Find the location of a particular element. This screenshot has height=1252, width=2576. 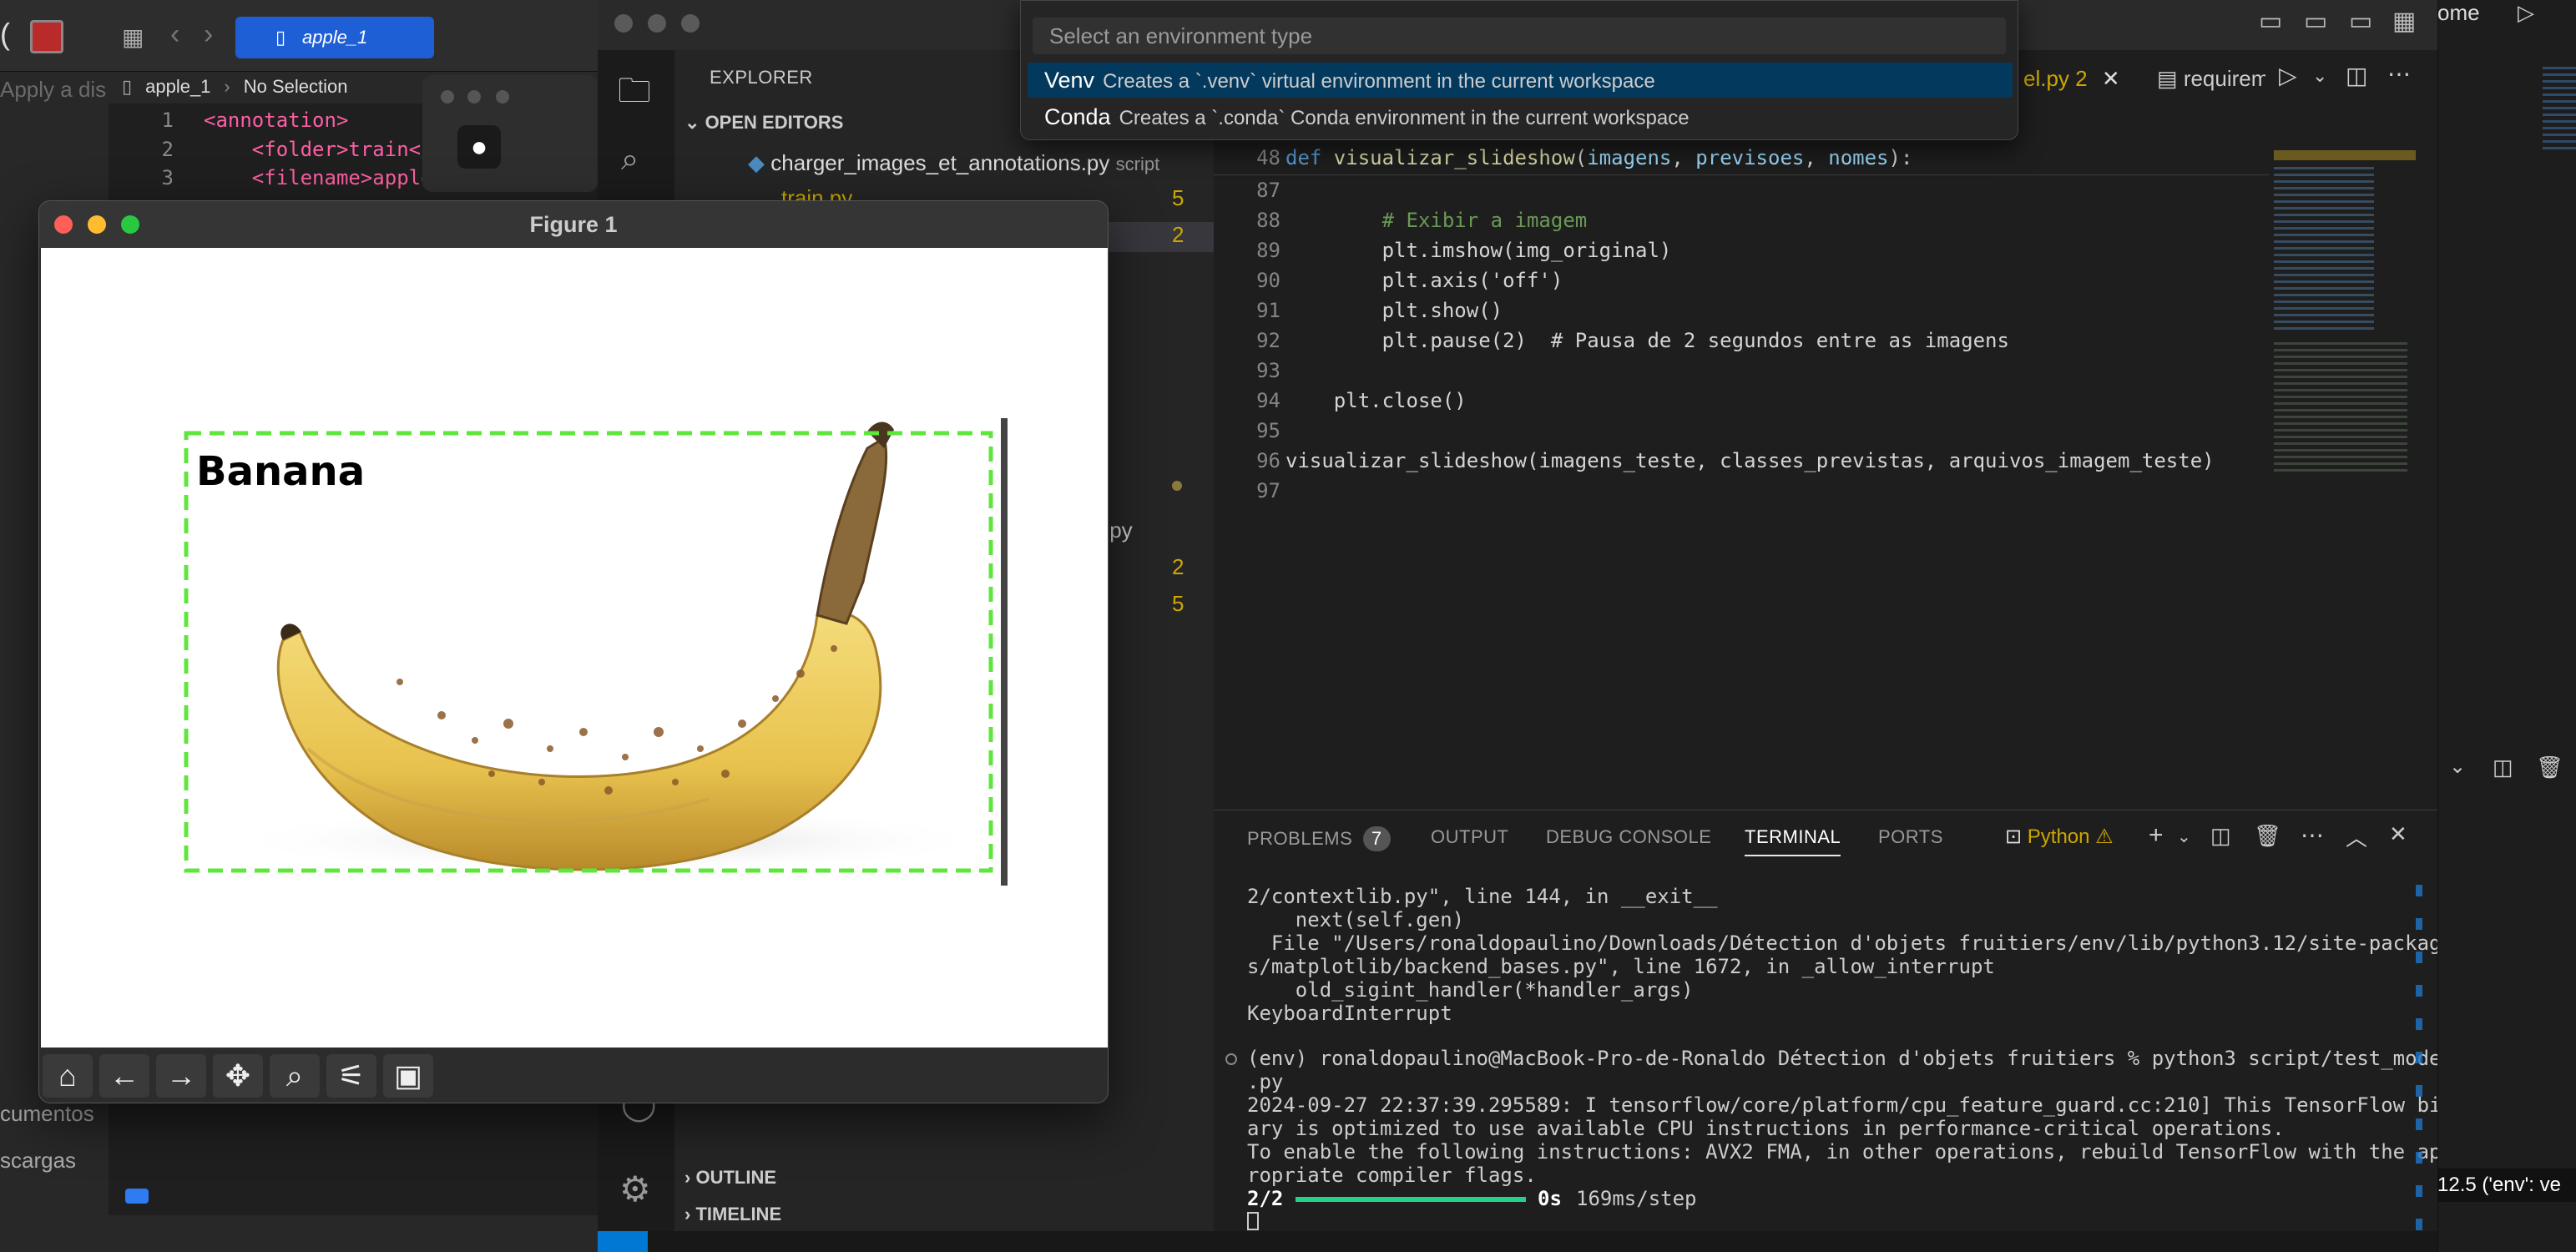

editor-tab-active: el.py 2 ✕ is located at coordinates (2076, 78).